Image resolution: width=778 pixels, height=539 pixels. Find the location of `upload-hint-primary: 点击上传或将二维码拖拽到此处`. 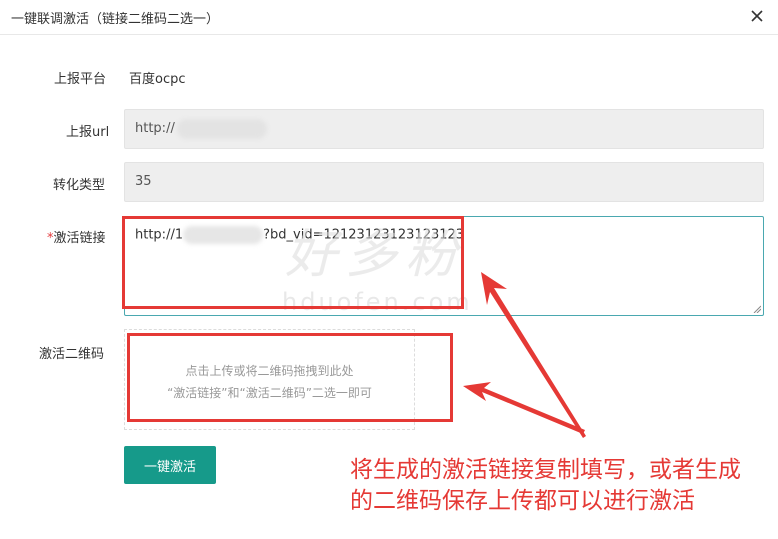

upload-hint-primary: 点击上传或将二维码拖拽到此处 is located at coordinates (269, 371).